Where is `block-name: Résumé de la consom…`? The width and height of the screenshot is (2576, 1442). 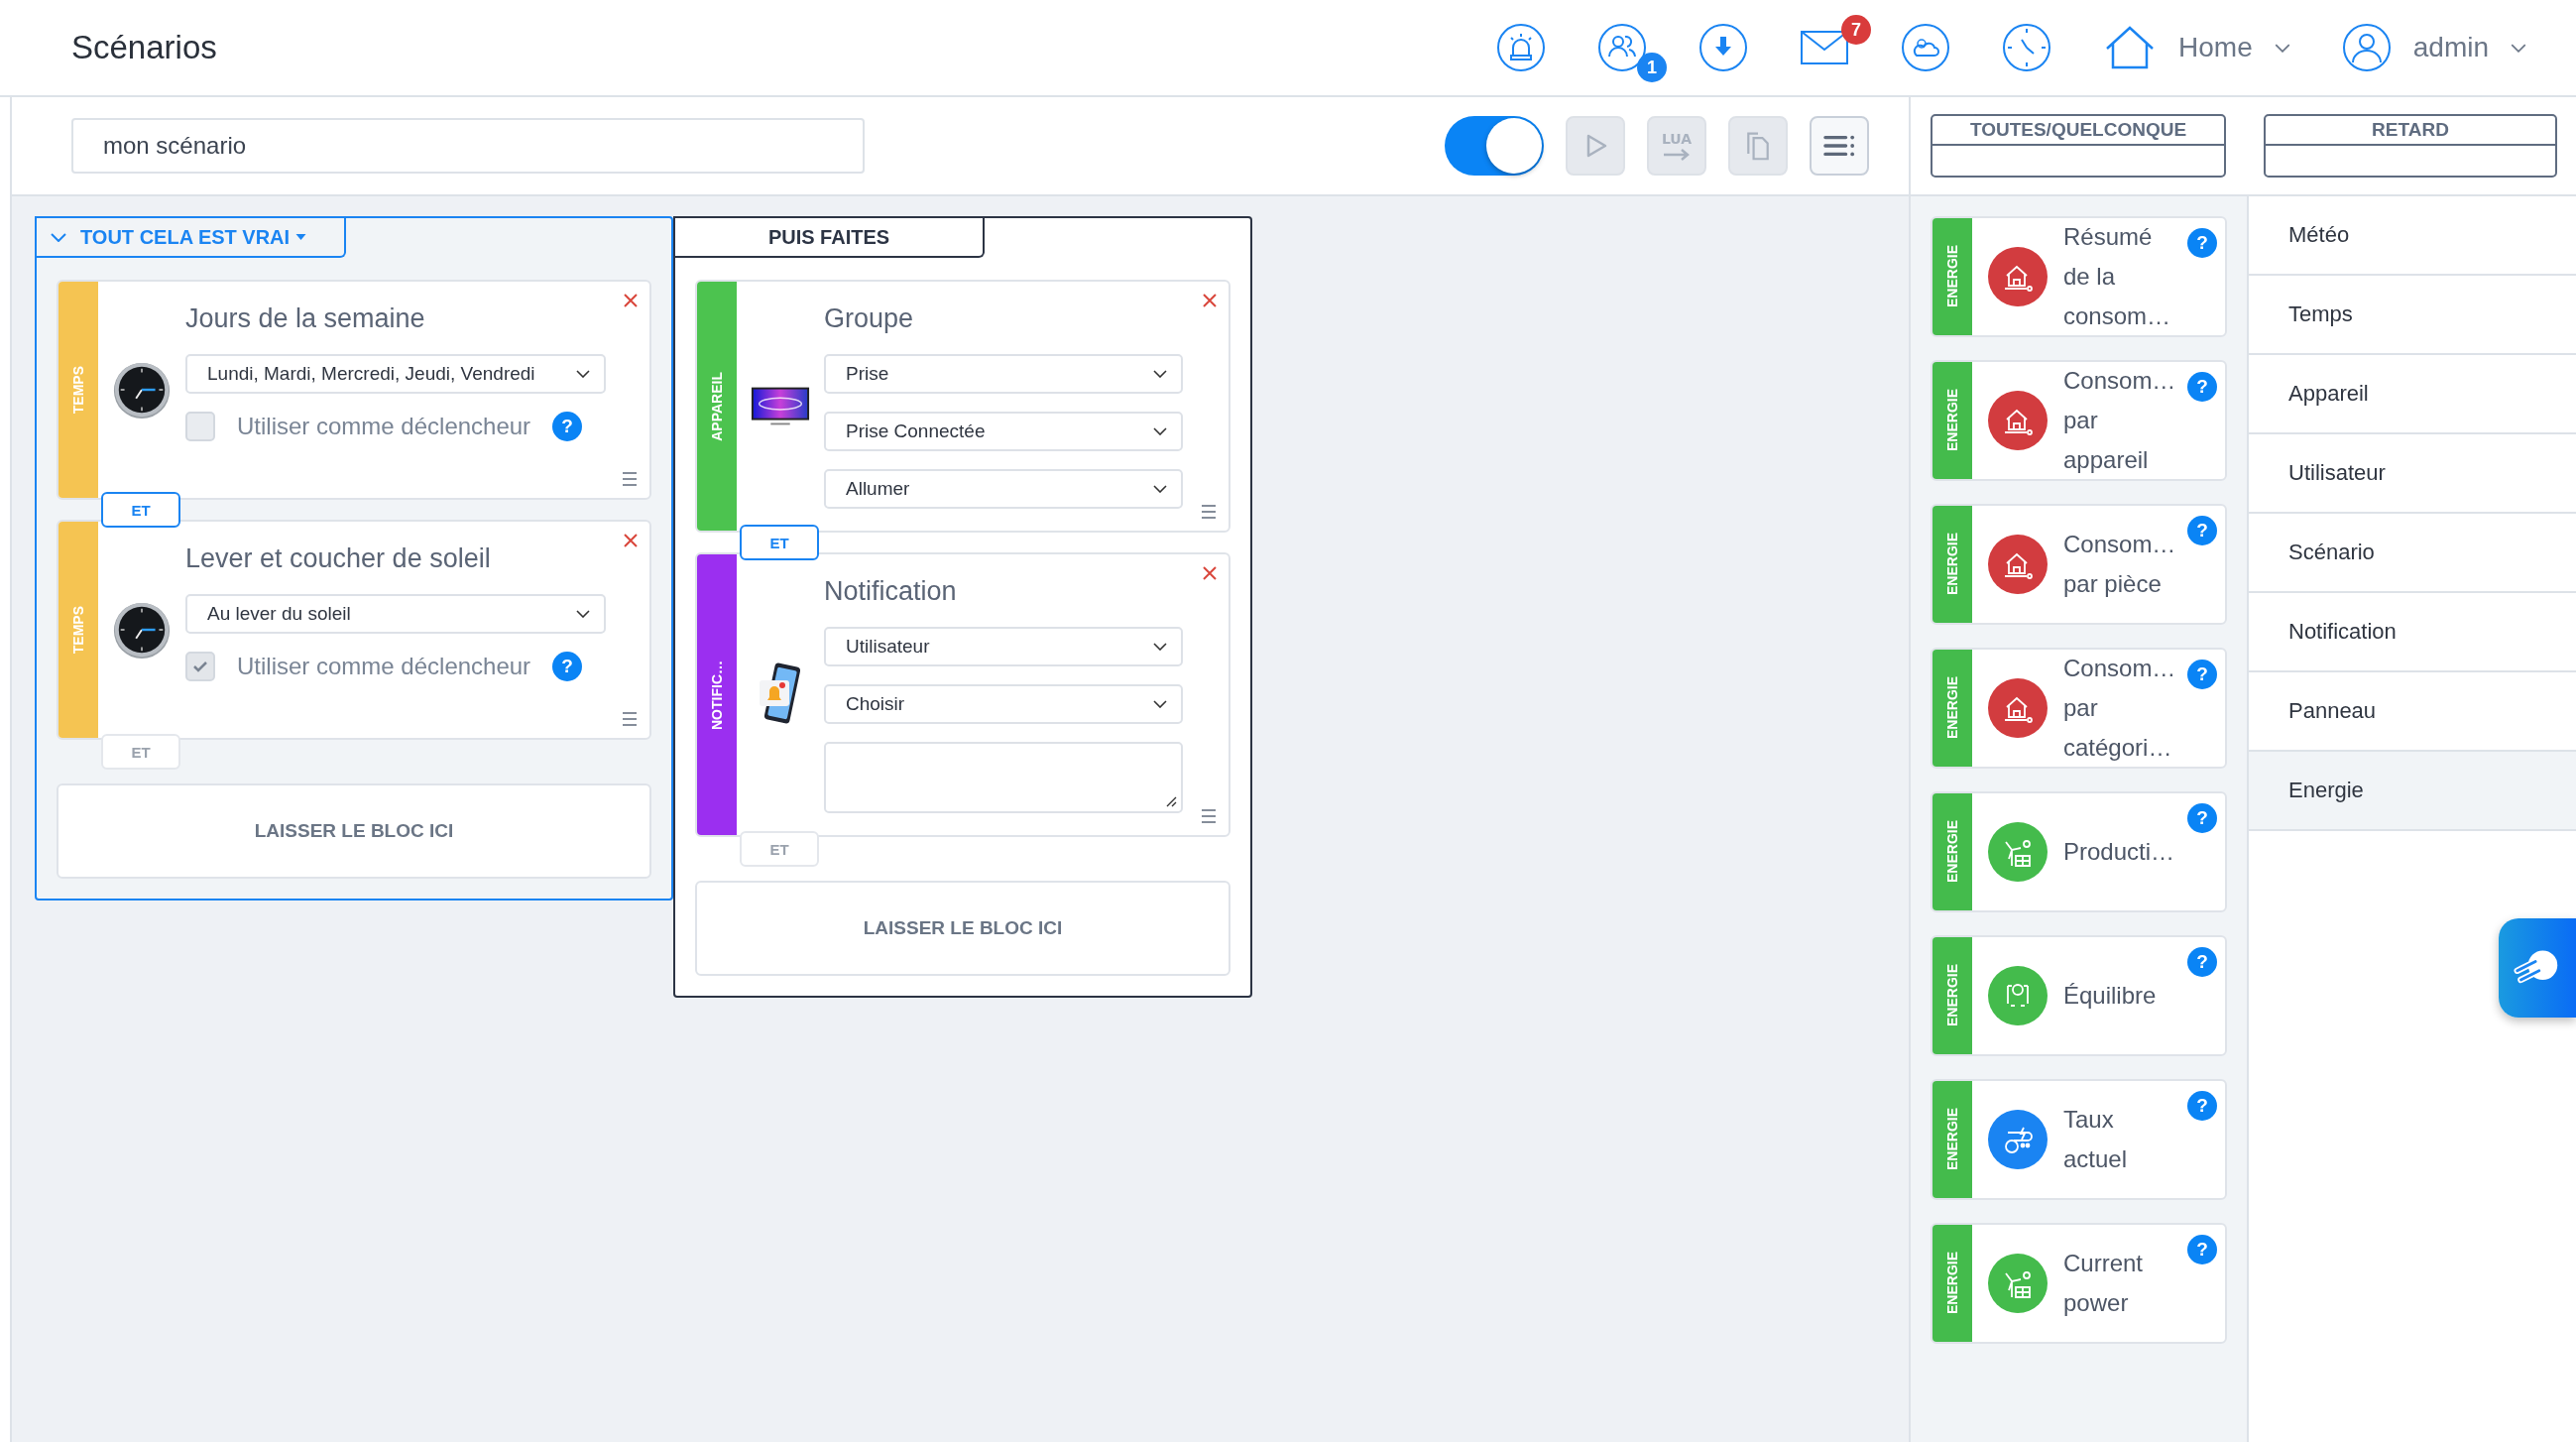
block-name: Résumé de la consom… is located at coordinates (2117, 276).